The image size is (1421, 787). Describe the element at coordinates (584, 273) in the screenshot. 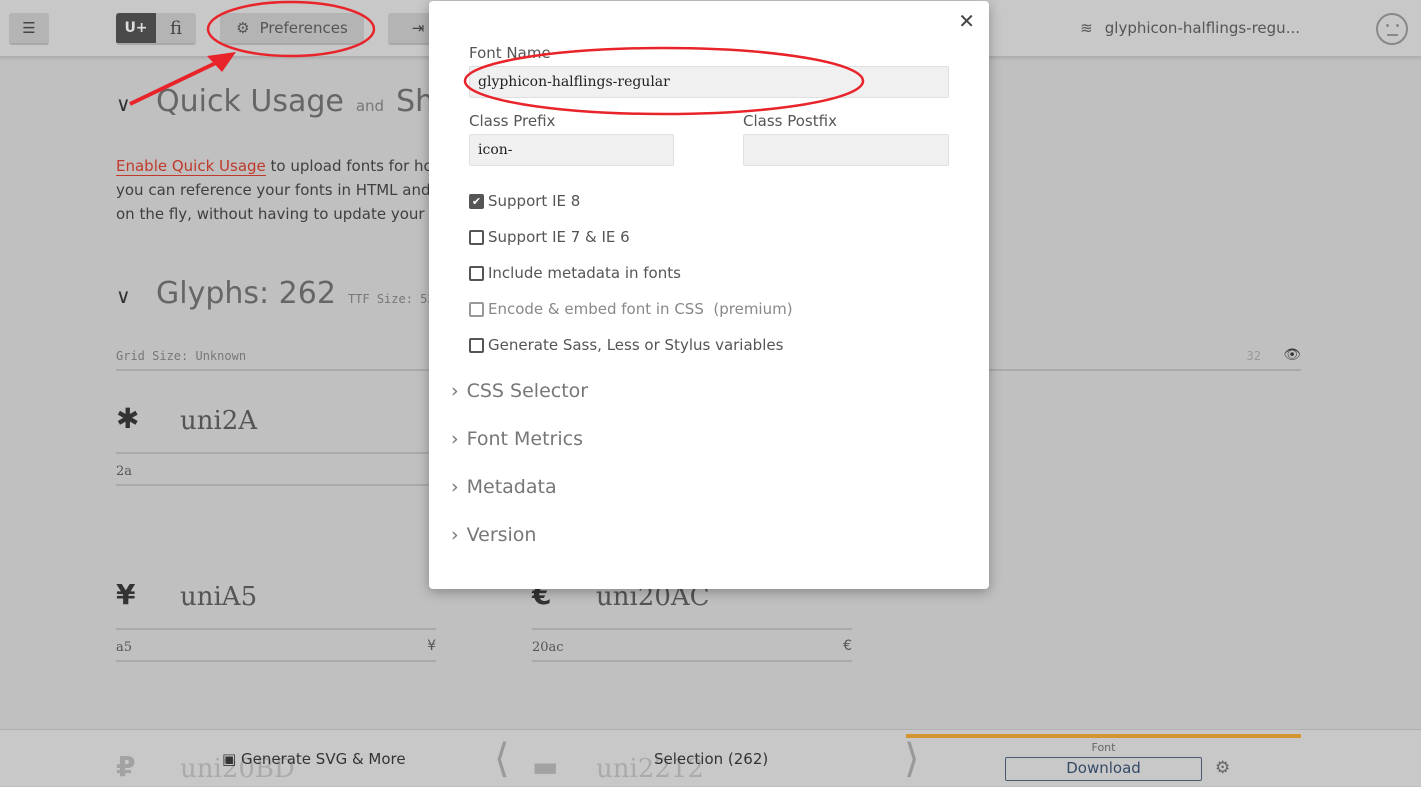

I see `option-label: Include metadata in fonts` at that location.